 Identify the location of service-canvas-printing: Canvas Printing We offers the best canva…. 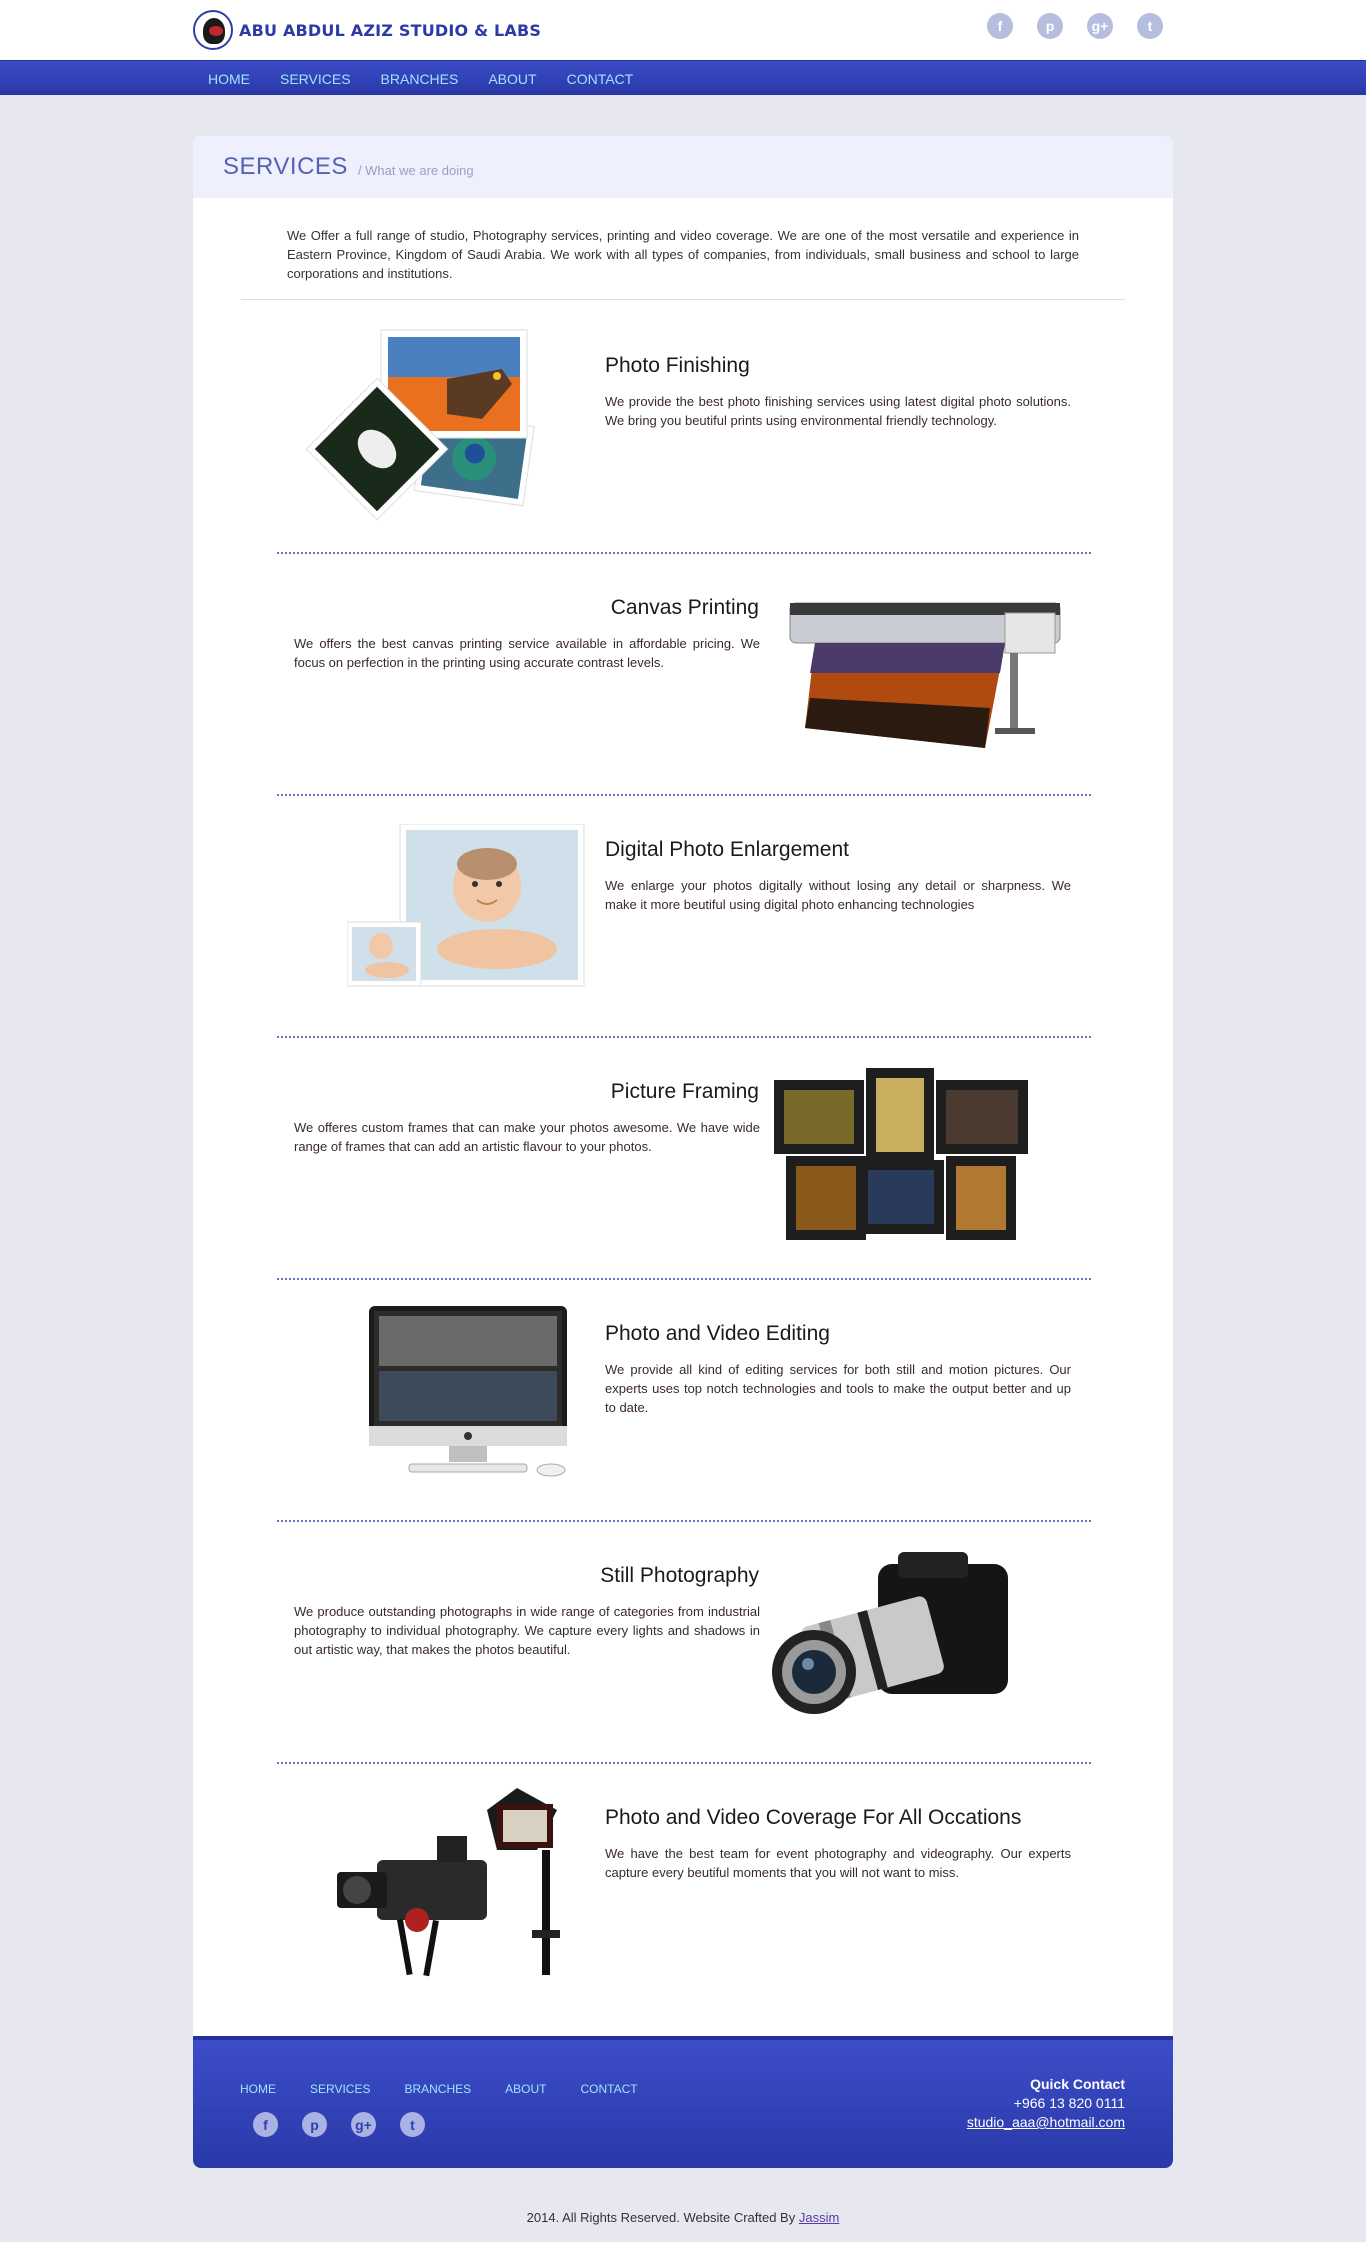
(684, 676).